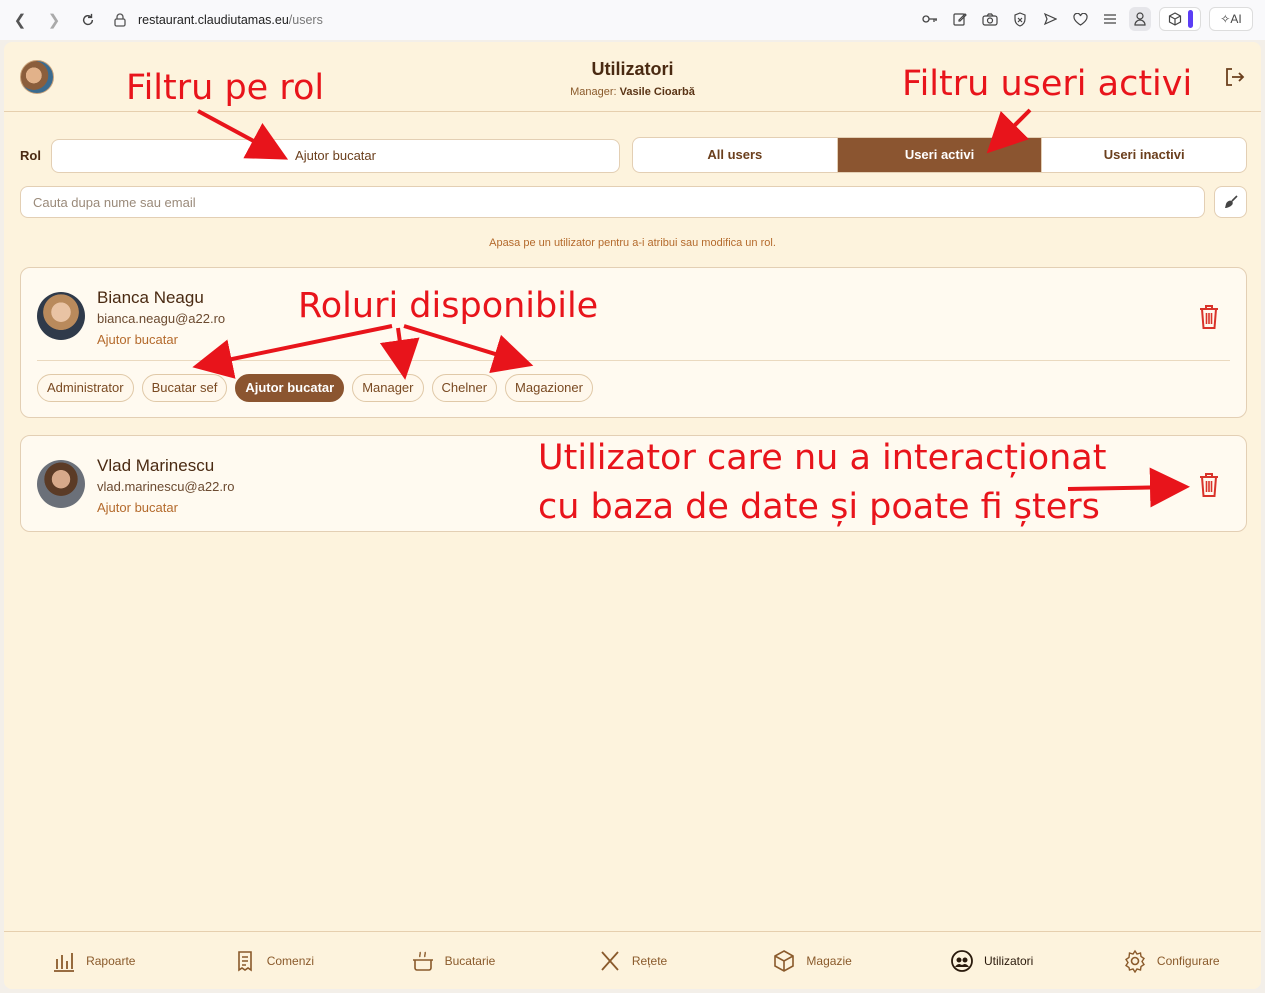 The width and height of the screenshot is (1265, 993). What do you see at coordinates (464, 388) in the screenshot?
I see `role-chip-chelner: Chelner` at bounding box center [464, 388].